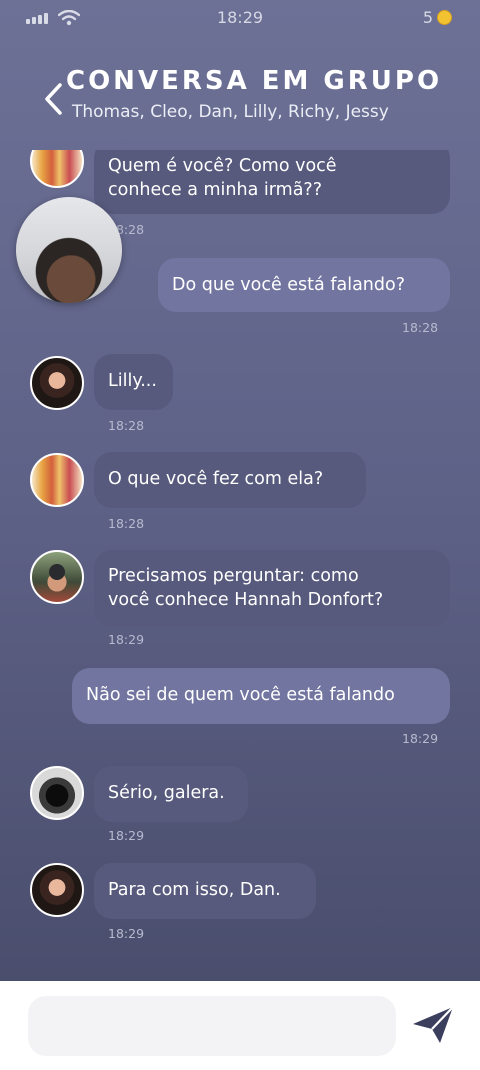 This screenshot has width=480, height=1070. What do you see at coordinates (240, 695) in the screenshot?
I see `message-text: Não sei de quem você está falando` at bounding box center [240, 695].